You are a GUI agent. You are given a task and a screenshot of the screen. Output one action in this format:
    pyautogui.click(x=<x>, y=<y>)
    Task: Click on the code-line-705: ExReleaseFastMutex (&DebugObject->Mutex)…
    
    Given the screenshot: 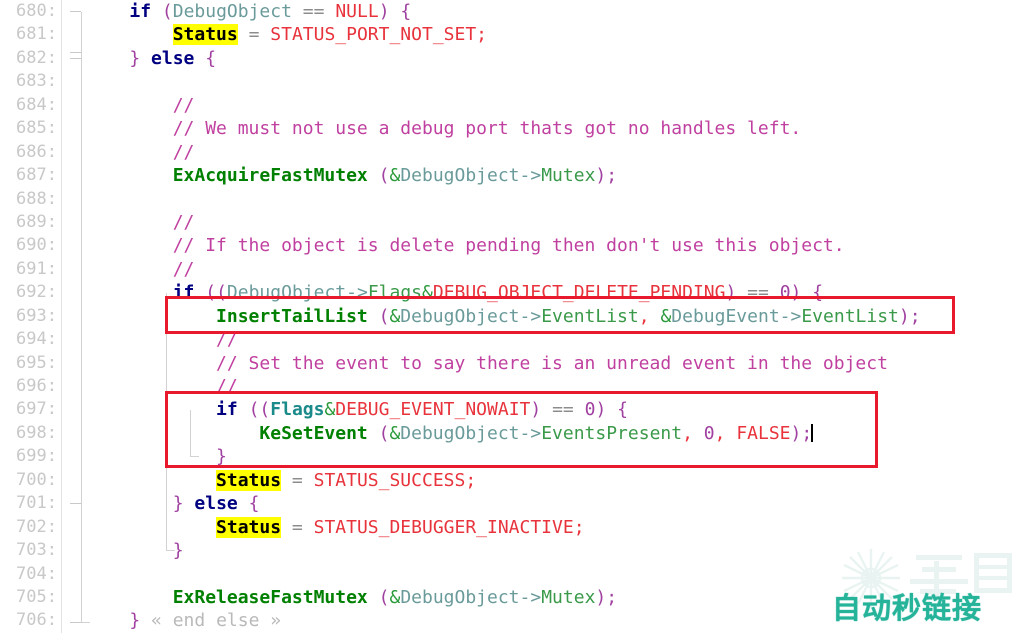 What is the action you would take?
    pyautogui.click(x=560, y=597)
    